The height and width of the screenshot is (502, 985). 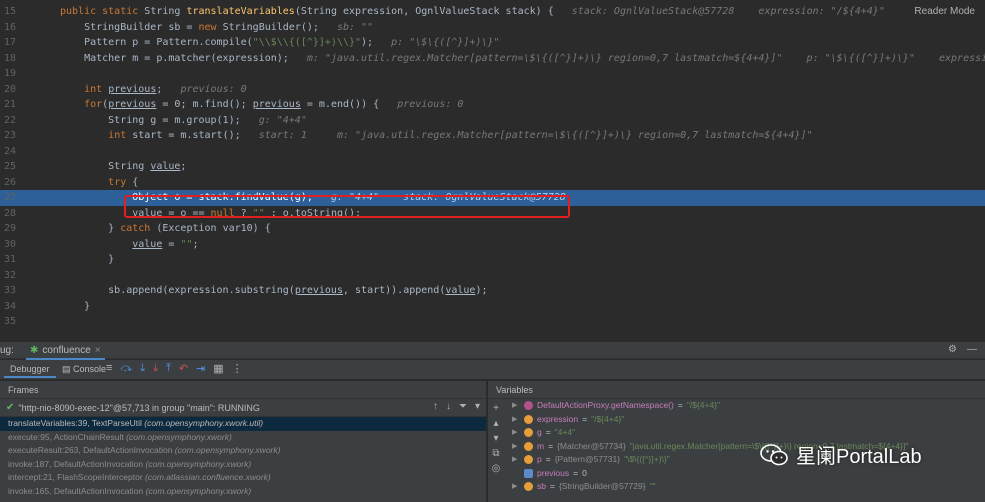 I want to click on tab-console: ▤ Console, so click(x=84, y=369).